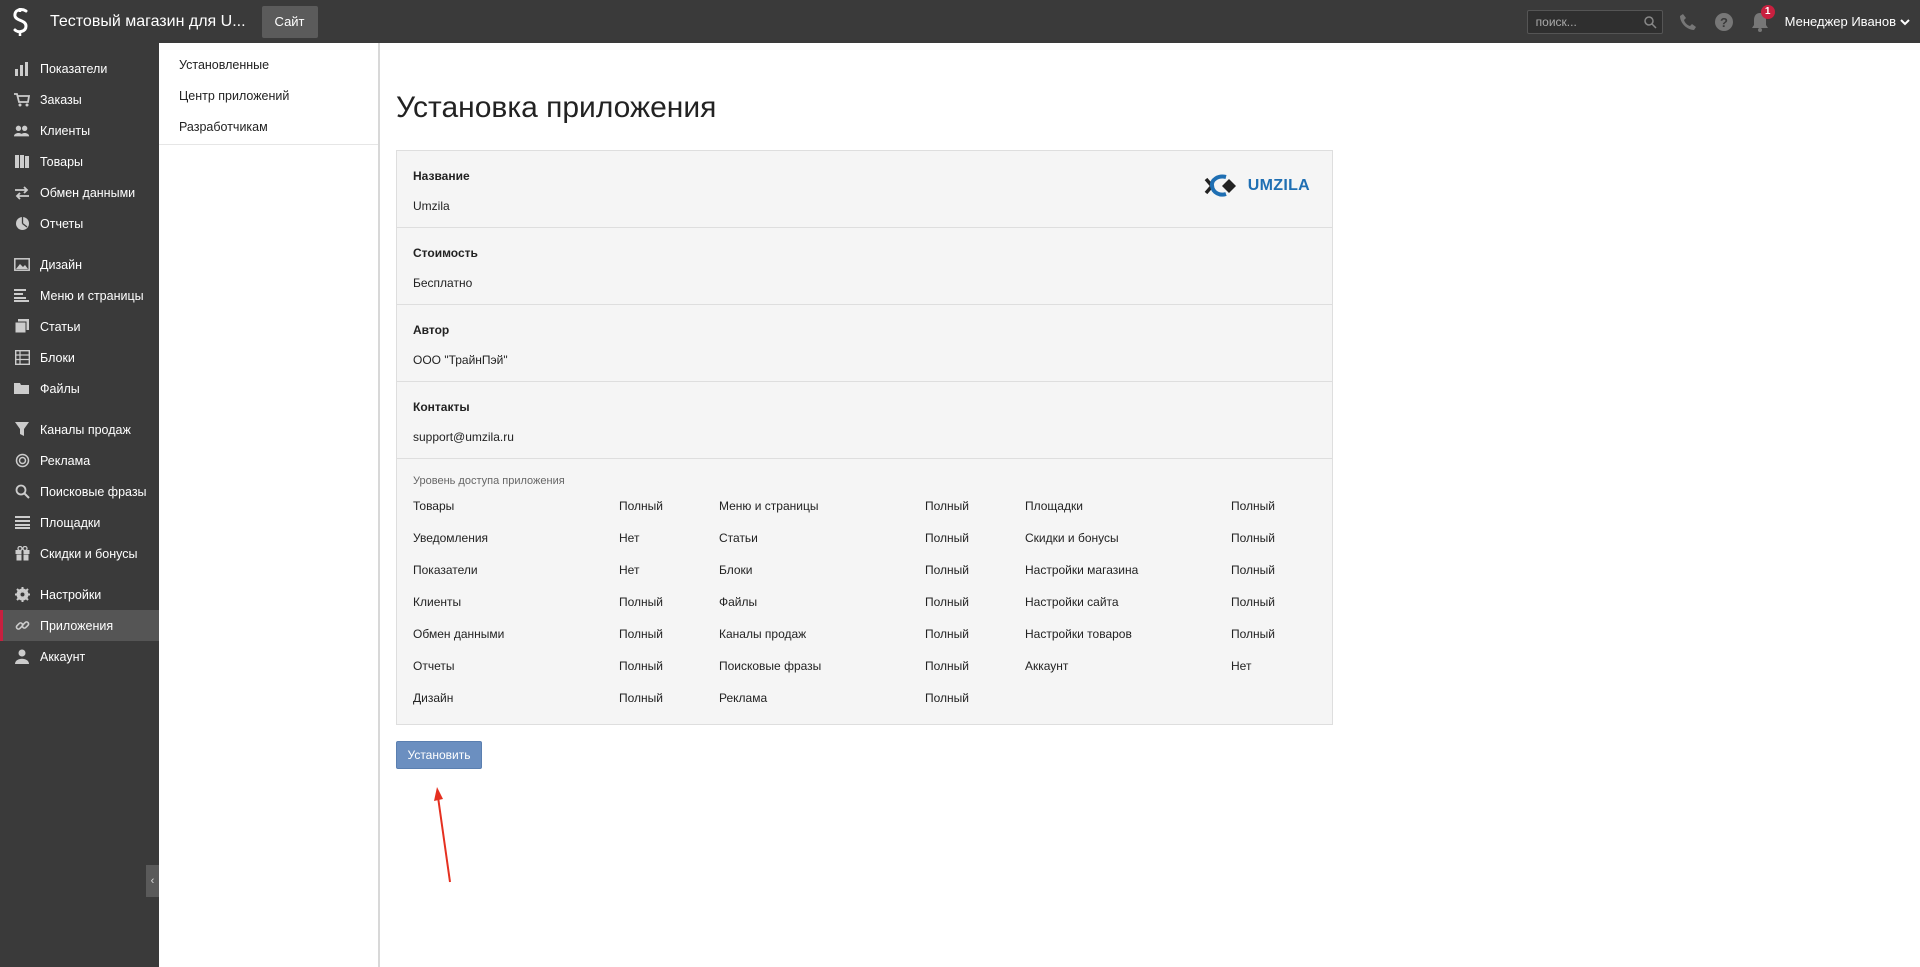 The height and width of the screenshot is (967, 1920). I want to click on sidebar-item-platforms: Площадки, so click(79, 522).